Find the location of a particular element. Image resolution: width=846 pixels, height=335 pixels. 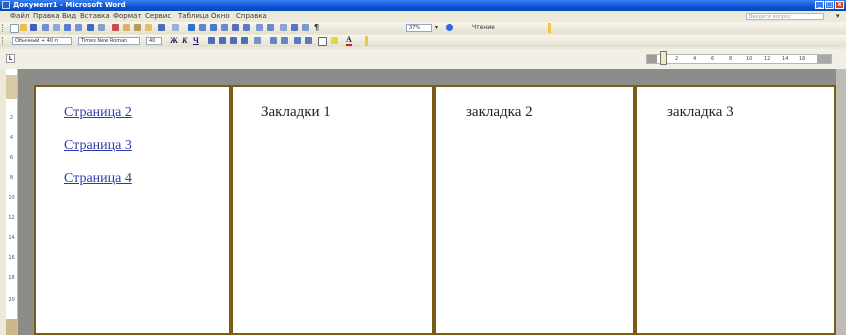

save-icon is located at coordinates (33, 27).